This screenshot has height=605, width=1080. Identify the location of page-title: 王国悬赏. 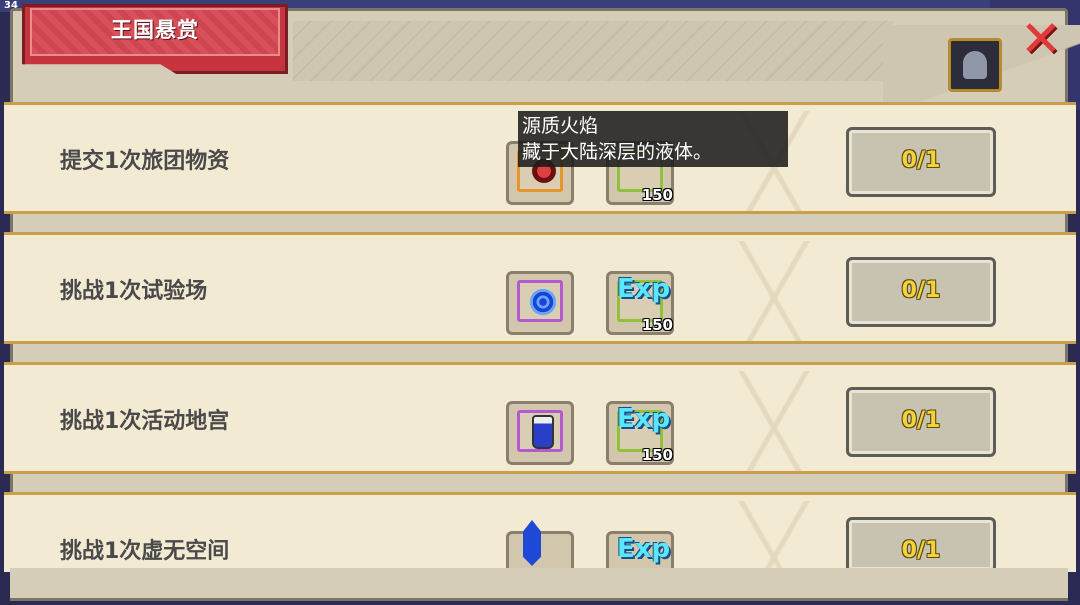
(155, 30).